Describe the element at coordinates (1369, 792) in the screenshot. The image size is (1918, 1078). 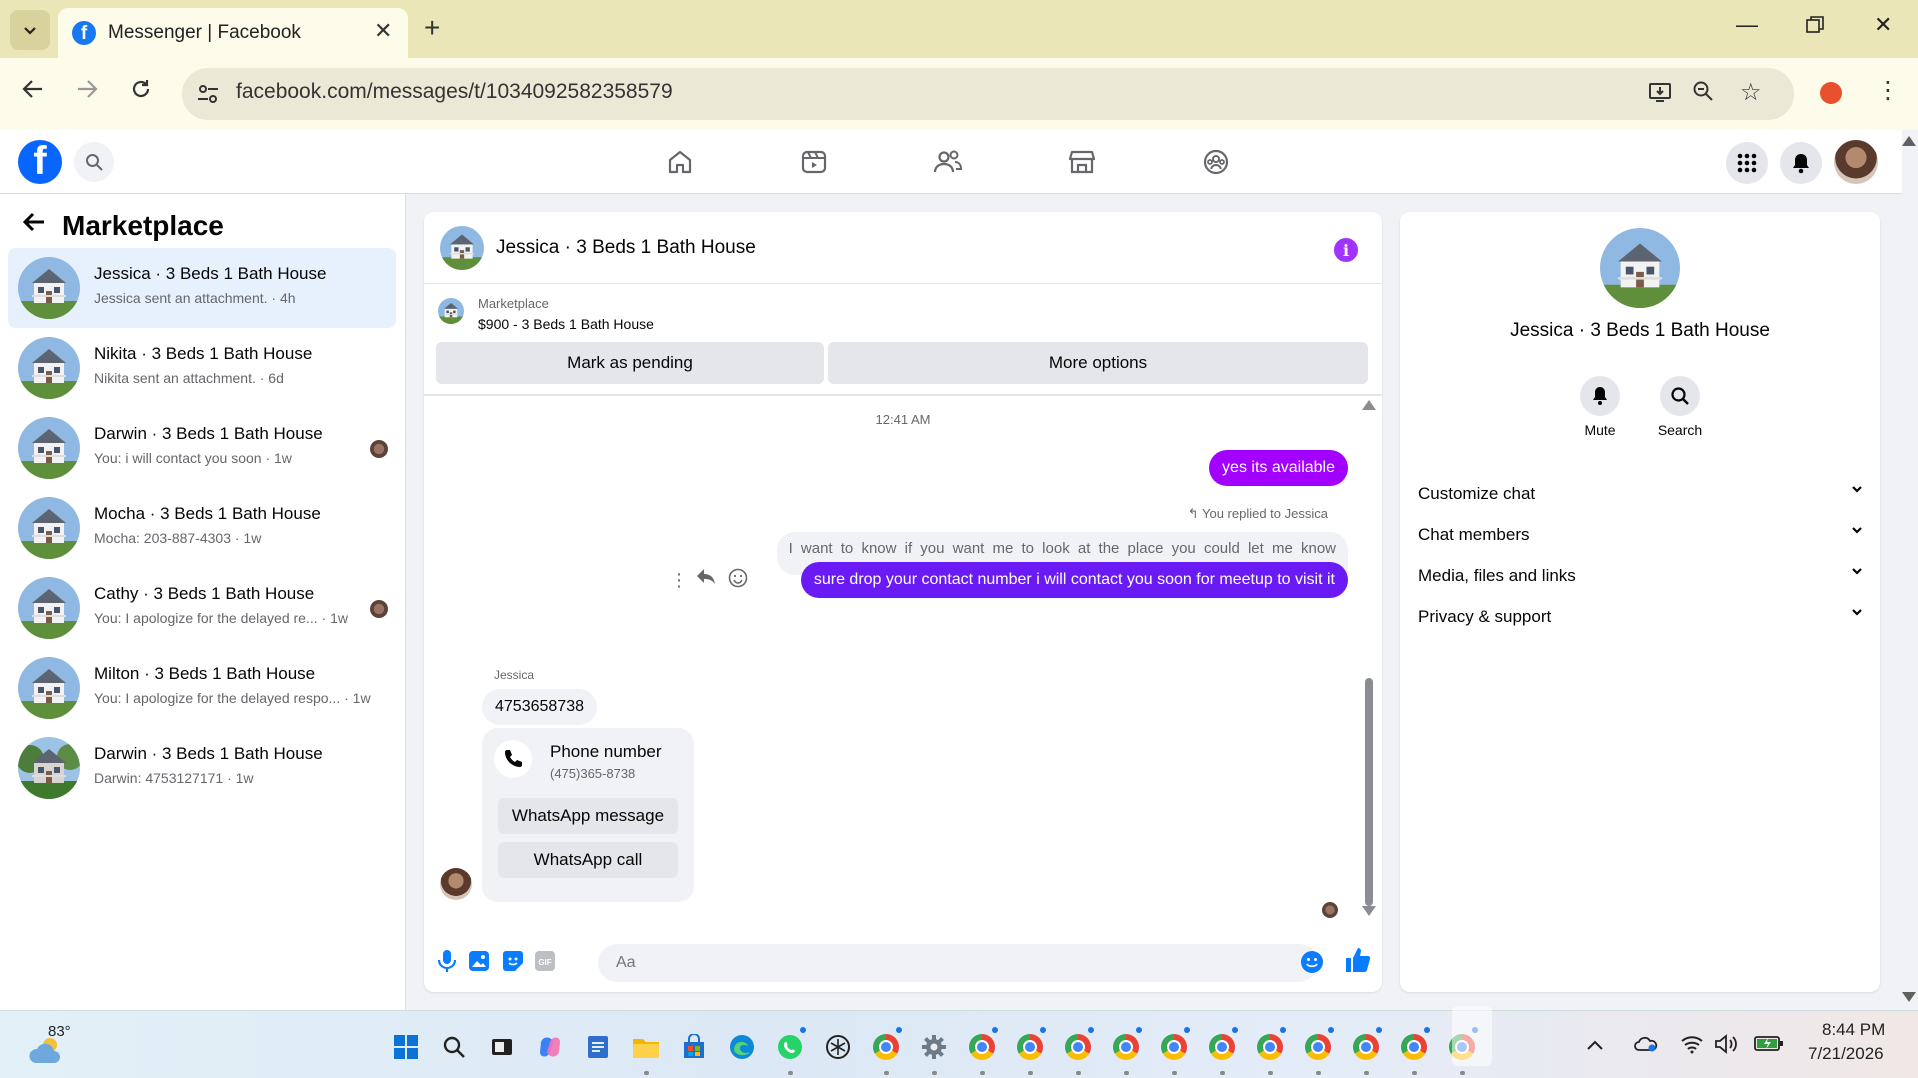
I see `chat-scrollbar-thumb` at that location.